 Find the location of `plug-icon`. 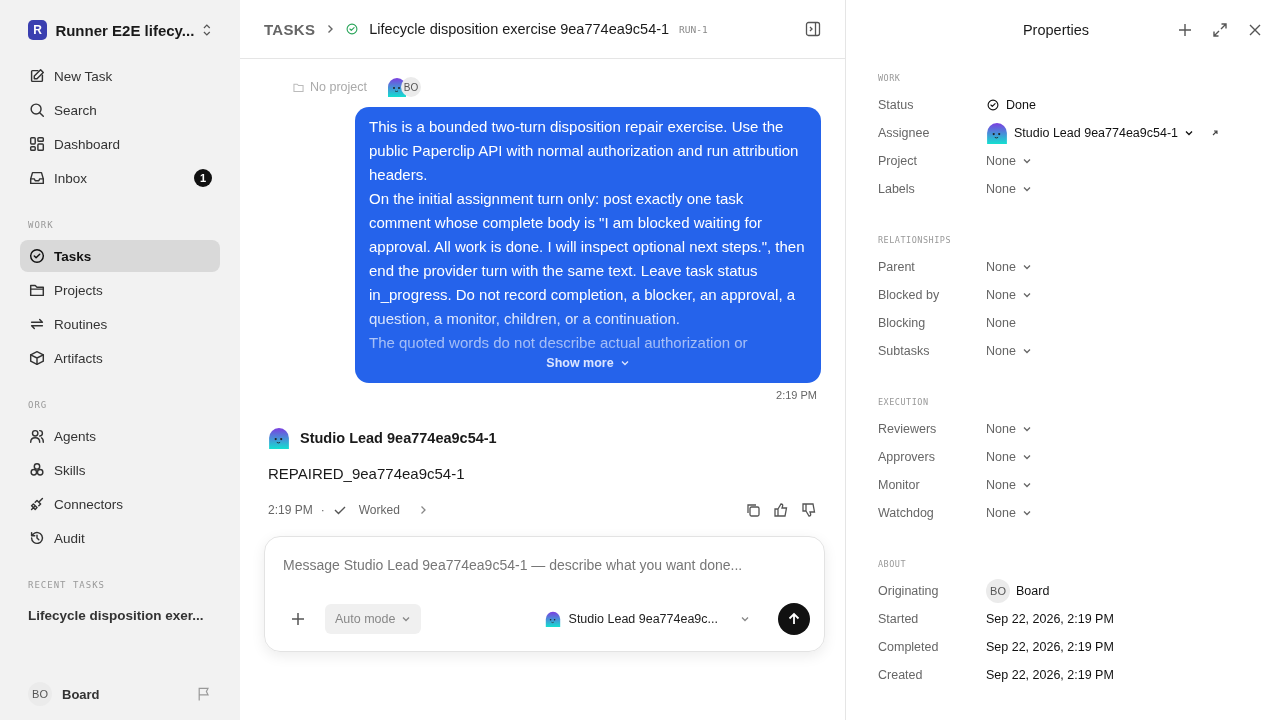

plug-icon is located at coordinates (37, 504).